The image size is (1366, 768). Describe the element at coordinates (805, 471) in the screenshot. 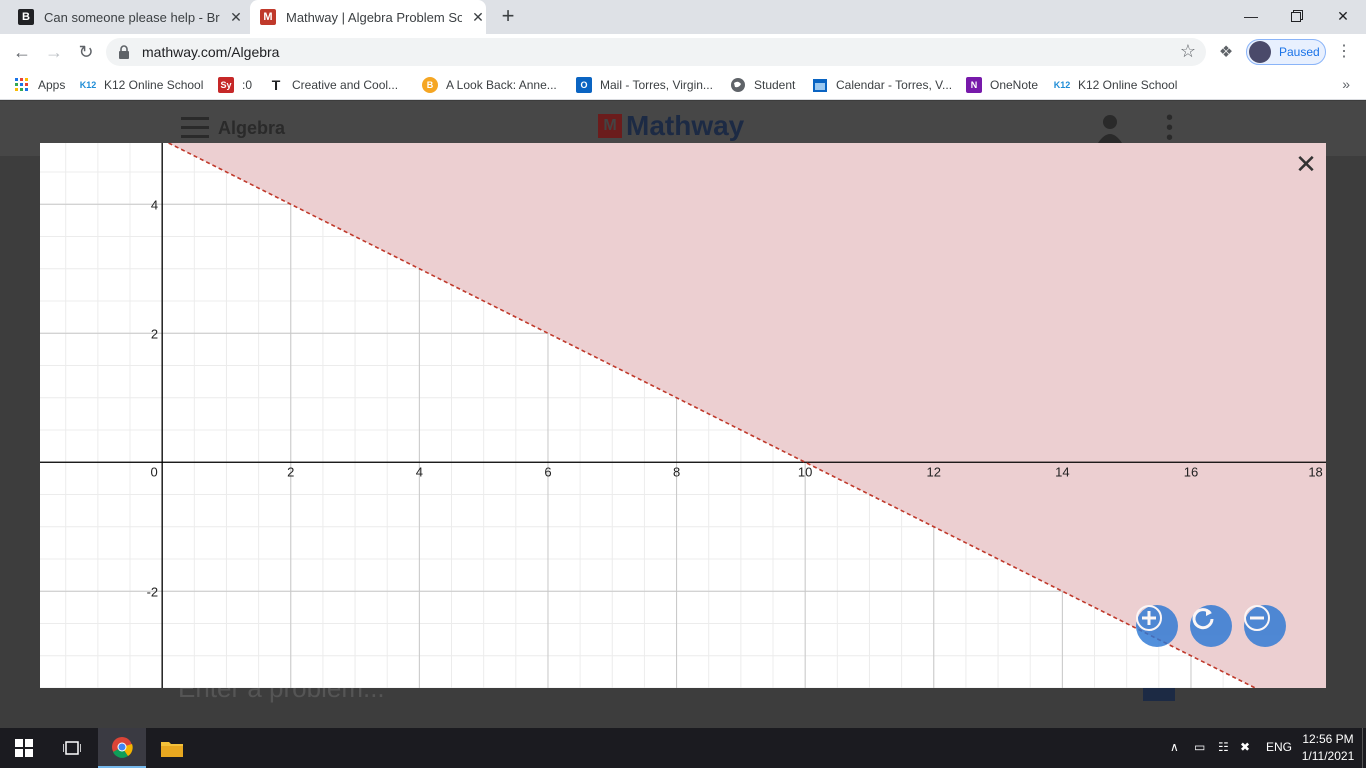

I see `x-tick-label: 10` at that location.